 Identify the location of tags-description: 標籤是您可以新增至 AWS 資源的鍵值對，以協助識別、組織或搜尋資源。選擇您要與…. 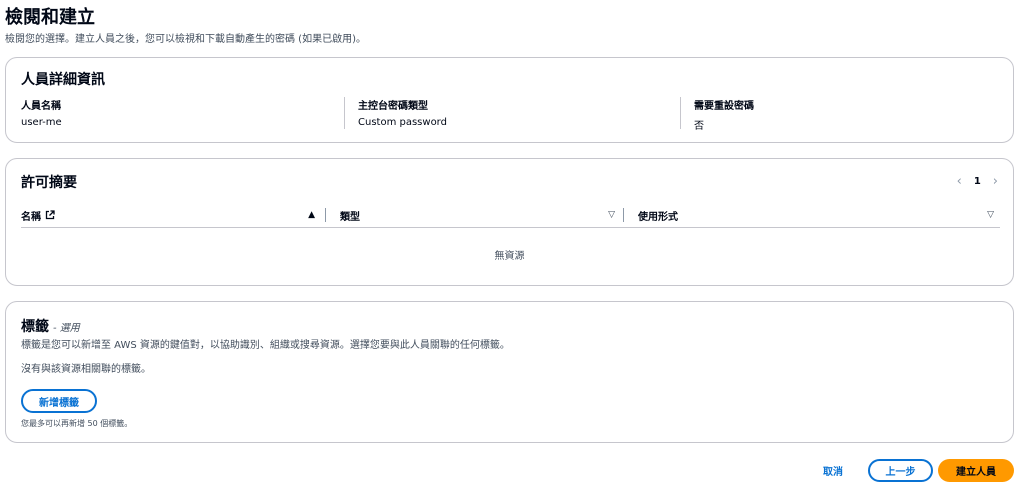
(265, 345).